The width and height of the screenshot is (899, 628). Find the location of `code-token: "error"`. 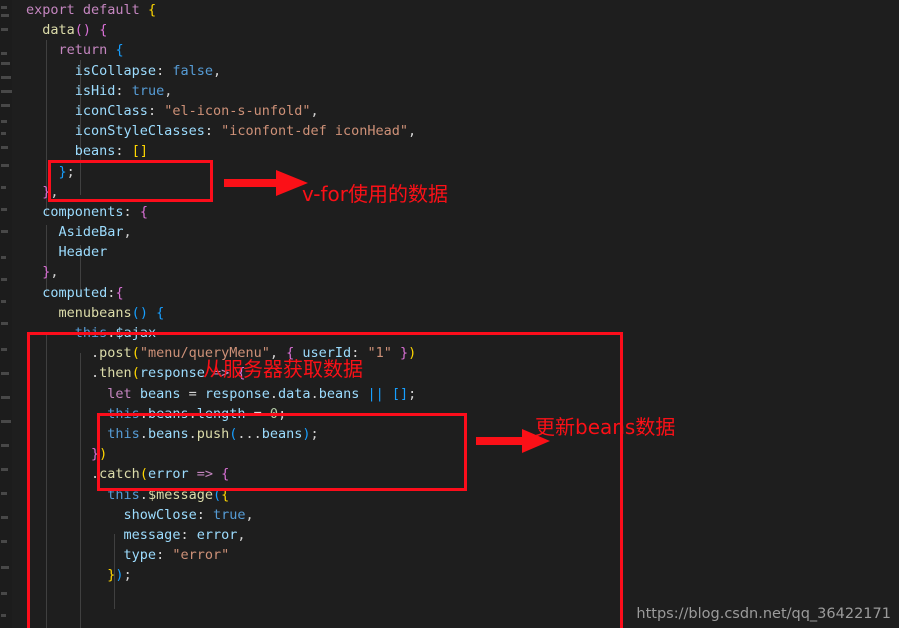

code-token: "error" is located at coordinates (201, 555).